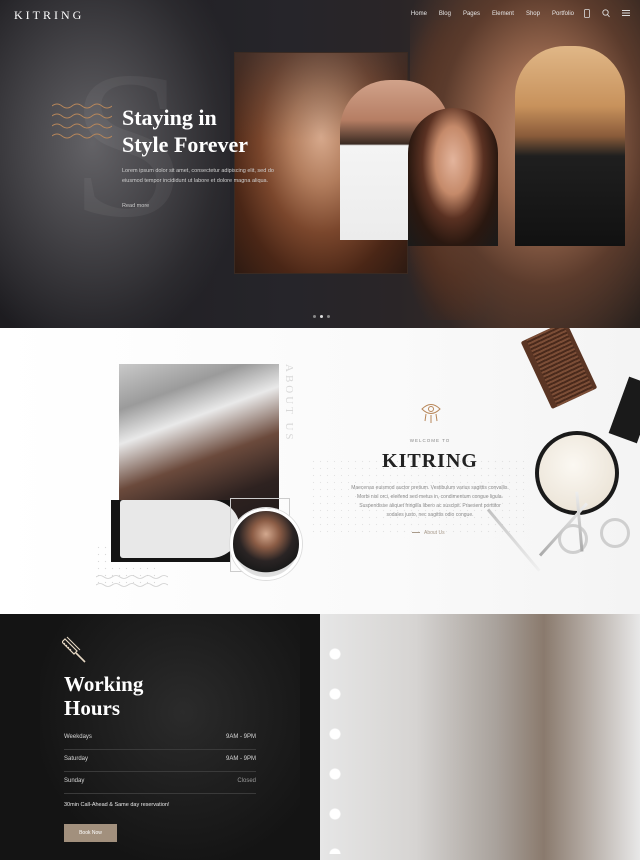 The image size is (640, 860). Describe the element at coordinates (430, 461) in the screenshot. I see `about-title: KITRING` at that location.